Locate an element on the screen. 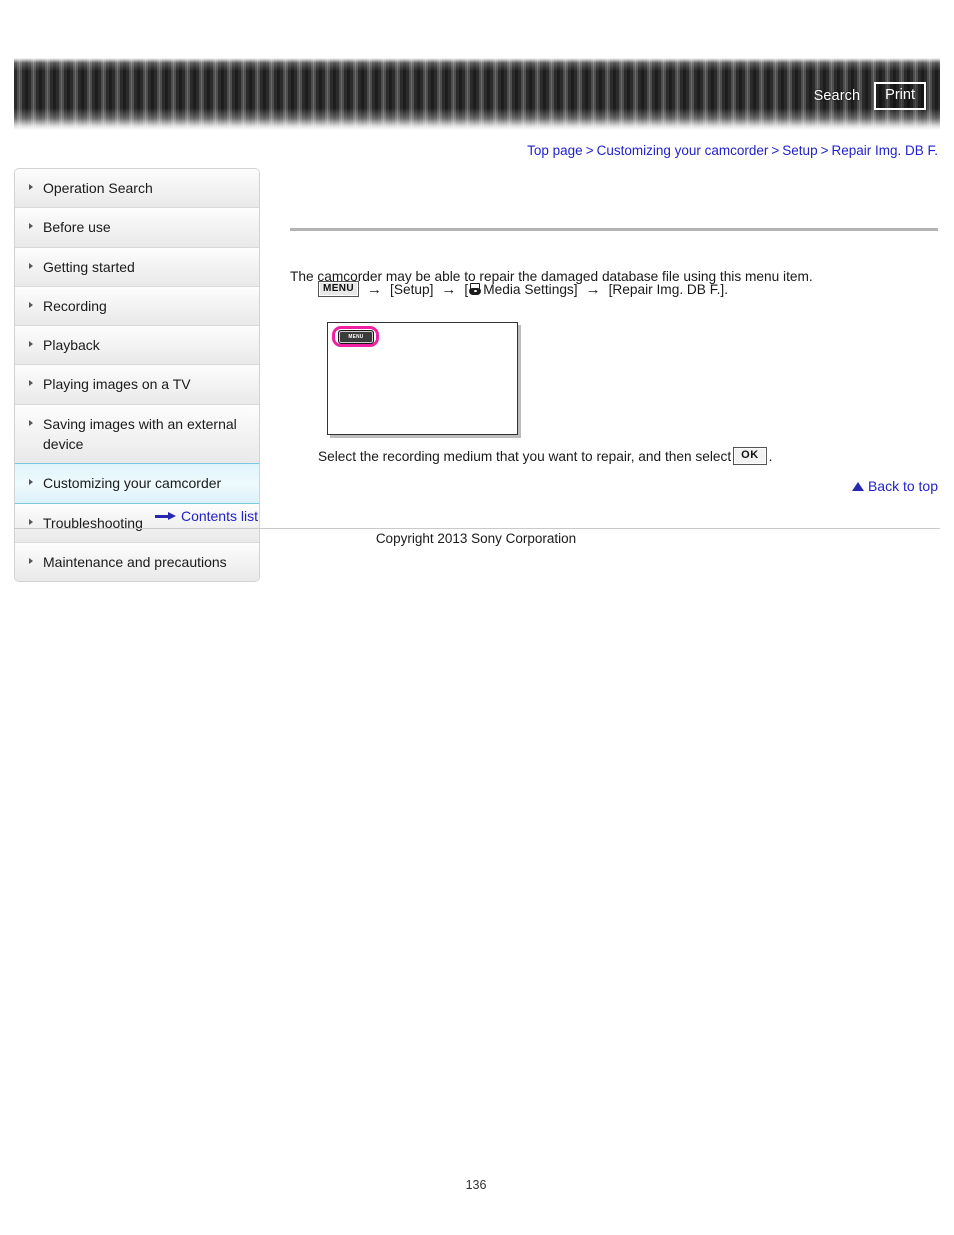 The image size is (954, 1235). sidebar-item-label: Saving images with an external device is located at coordinates (140, 434).